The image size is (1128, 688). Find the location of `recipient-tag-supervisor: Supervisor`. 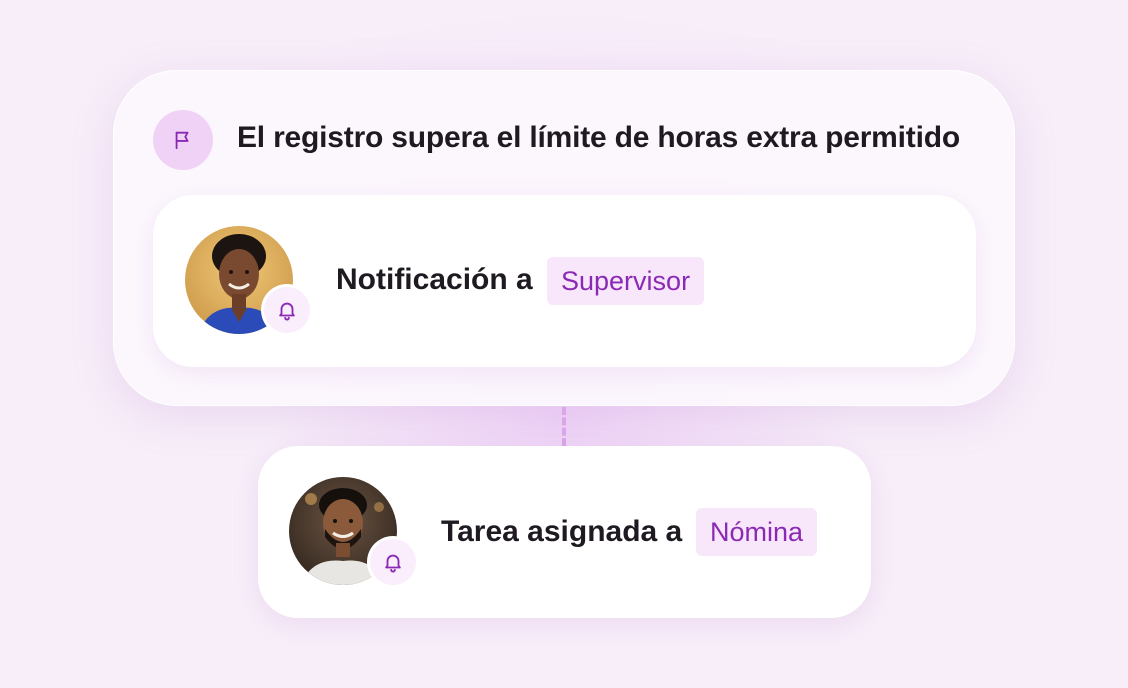

recipient-tag-supervisor: Supervisor is located at coordinates (626, 281).